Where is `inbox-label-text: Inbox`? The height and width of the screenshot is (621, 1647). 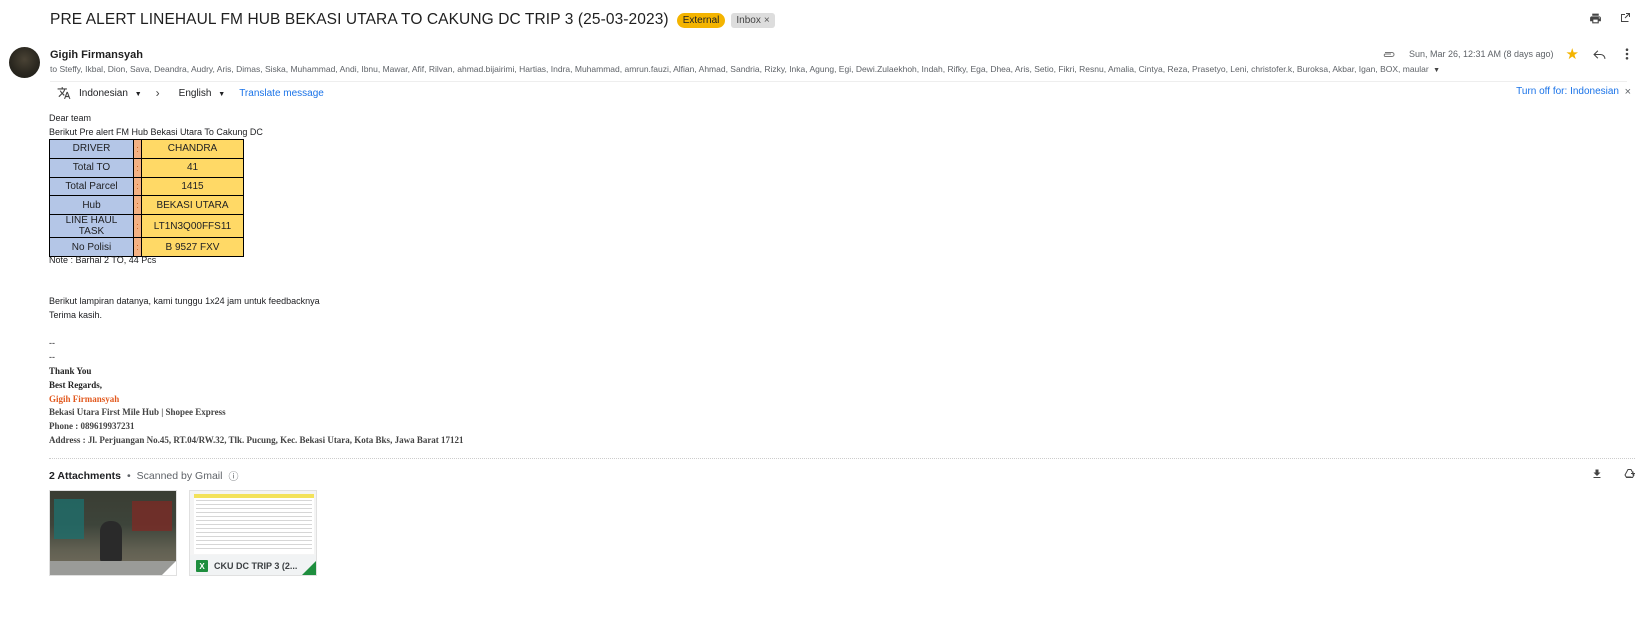 inbox-label-text: Inbox is located at coordinates (748, 20).